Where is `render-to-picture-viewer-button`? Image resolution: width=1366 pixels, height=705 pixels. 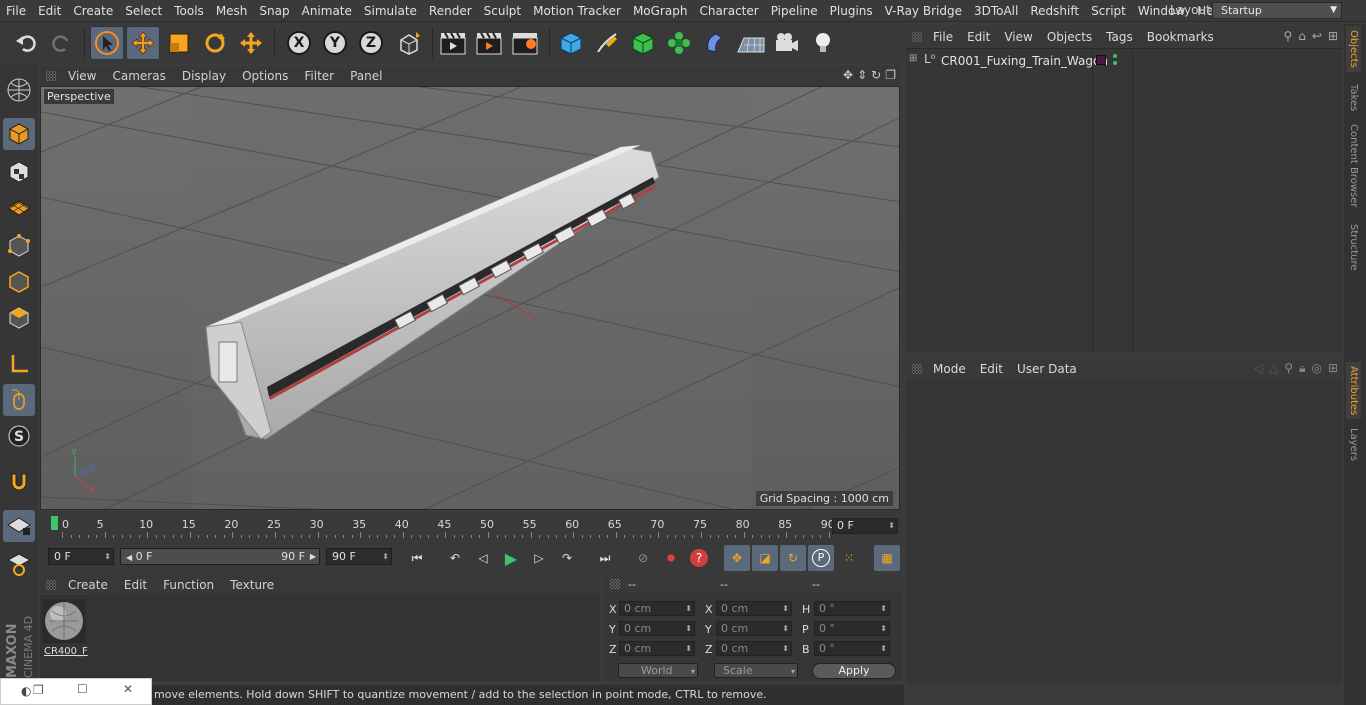
render-to-picture-viewer-button is located at coordinates (489, 43).